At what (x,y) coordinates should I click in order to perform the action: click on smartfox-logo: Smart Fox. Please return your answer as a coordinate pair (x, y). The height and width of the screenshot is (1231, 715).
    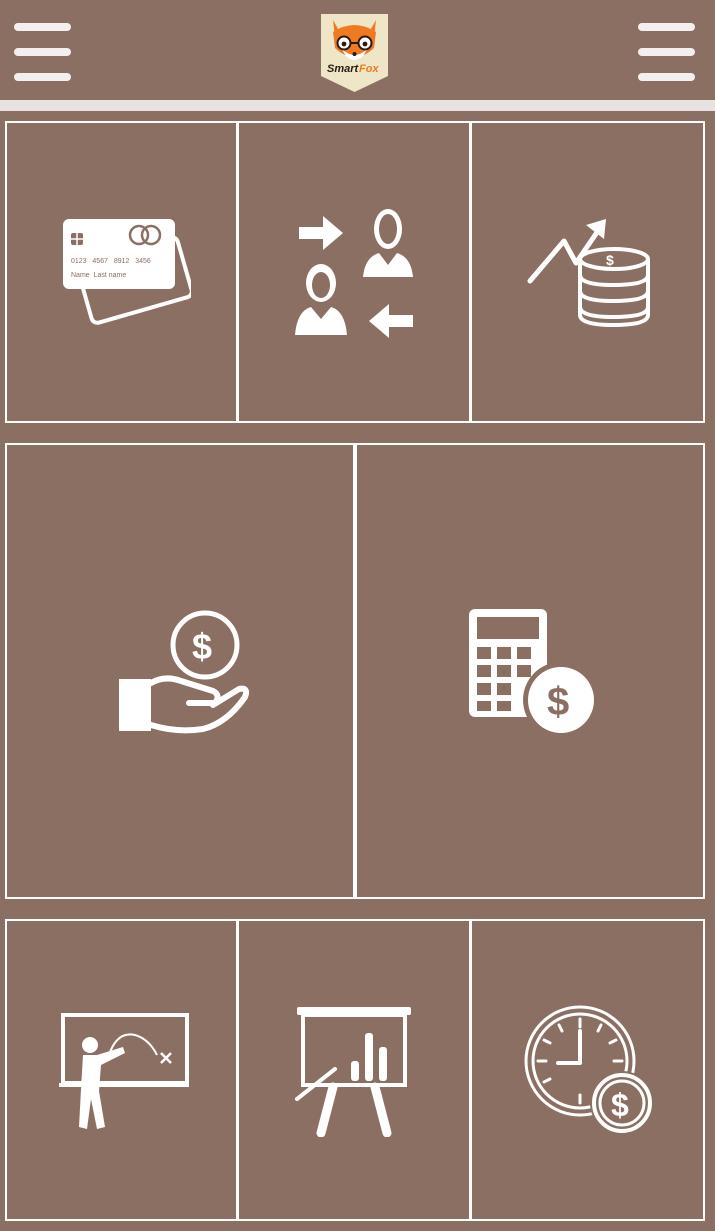
    Looking at the image, I should click on (354, 53).